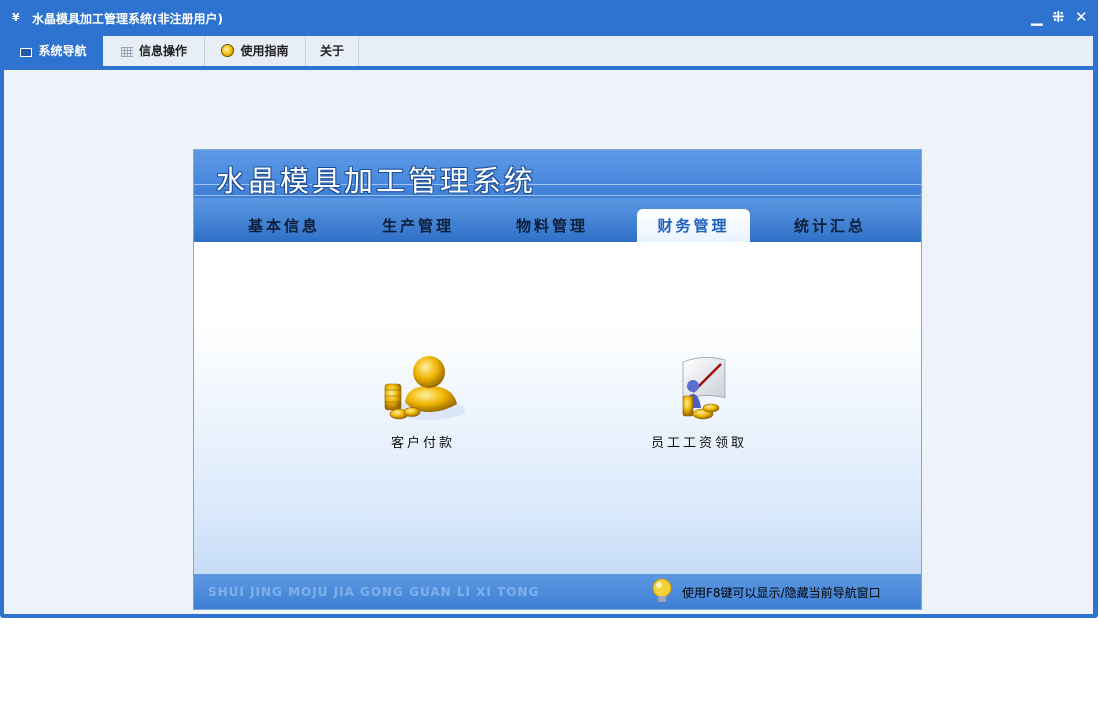 This screenshot has height=723, width=1099. Describe the element at coordinates (781, 593) in the screenshot. I see `footer-hint: 使用F8键可以显示/隐藏当前导航窗口` at that location.